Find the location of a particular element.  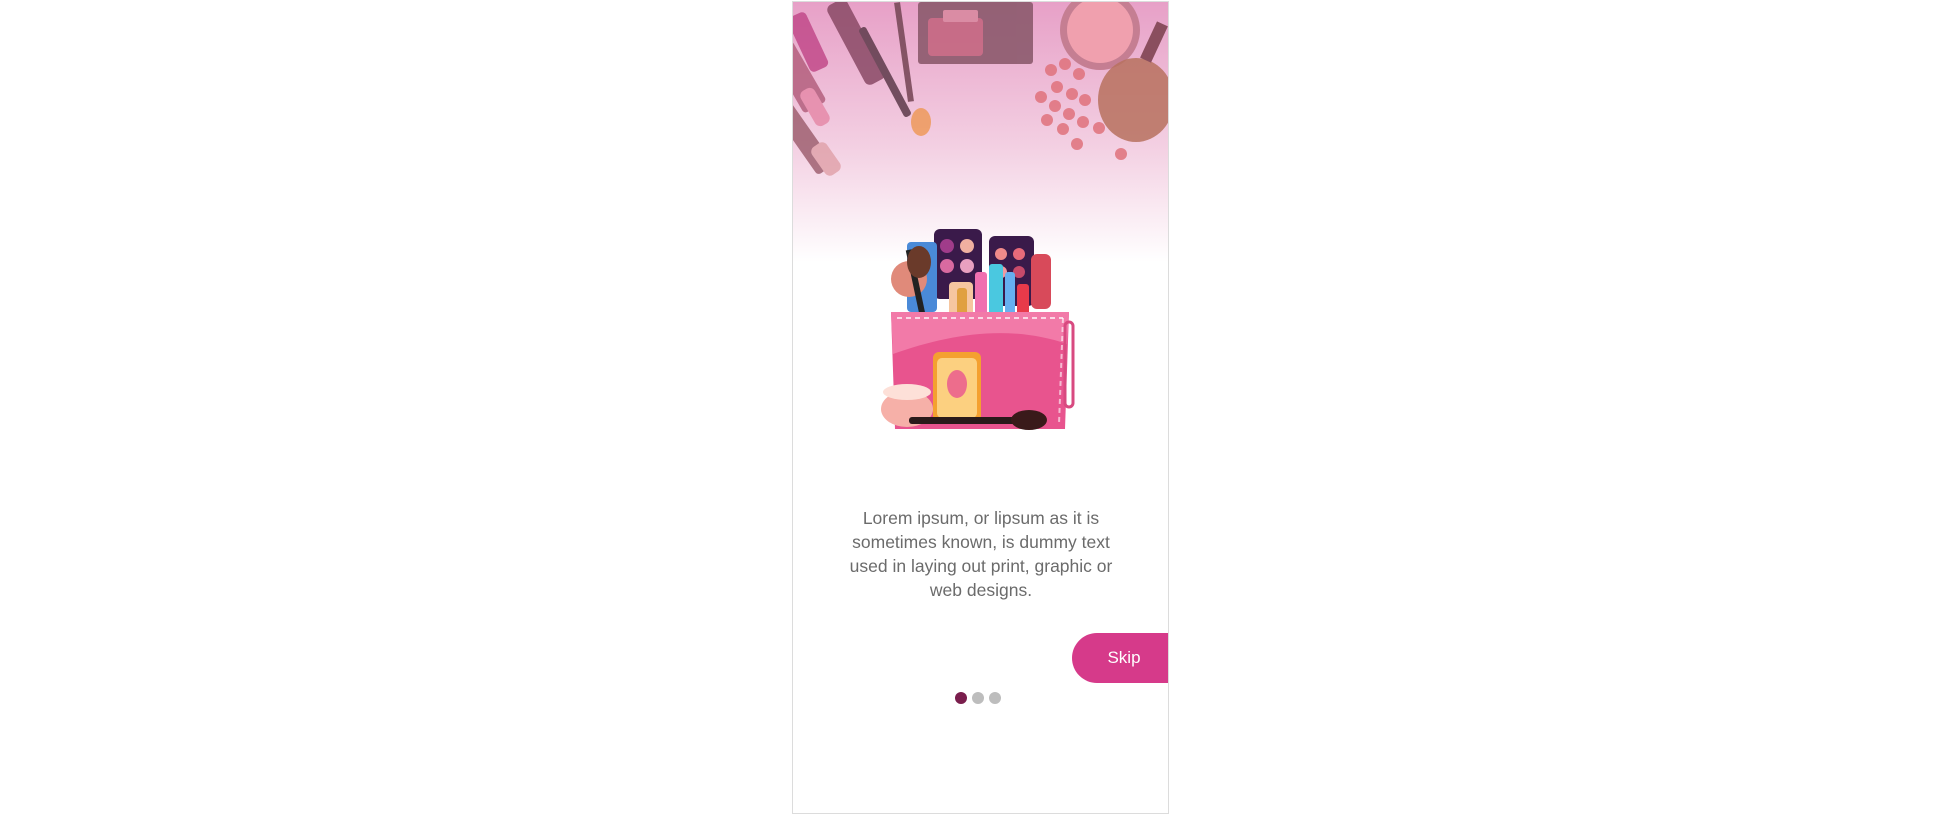

cosmetic-bag-illustration is located at coordinates (981, 329).